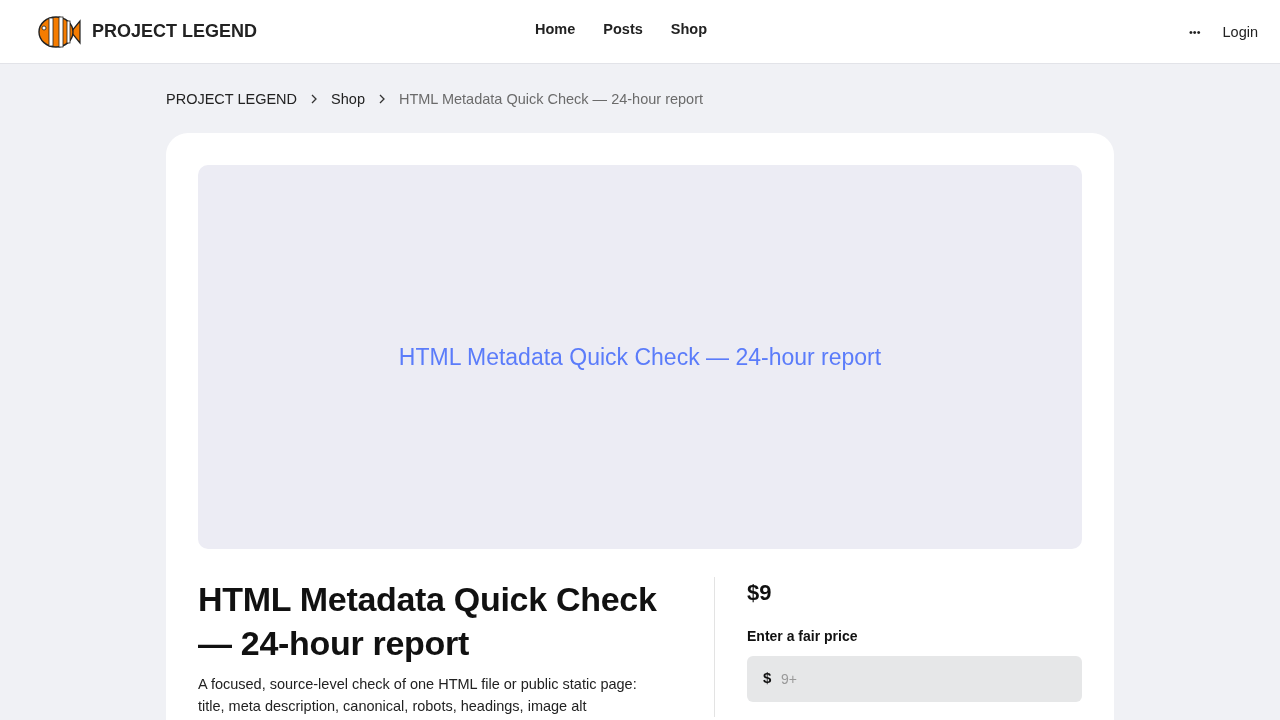 The height and width of the screenshot is (720, 1280). Describe the element at coordinates (803, 636) in the screenshot. I see `price-label: Enter a fair price` at that location.